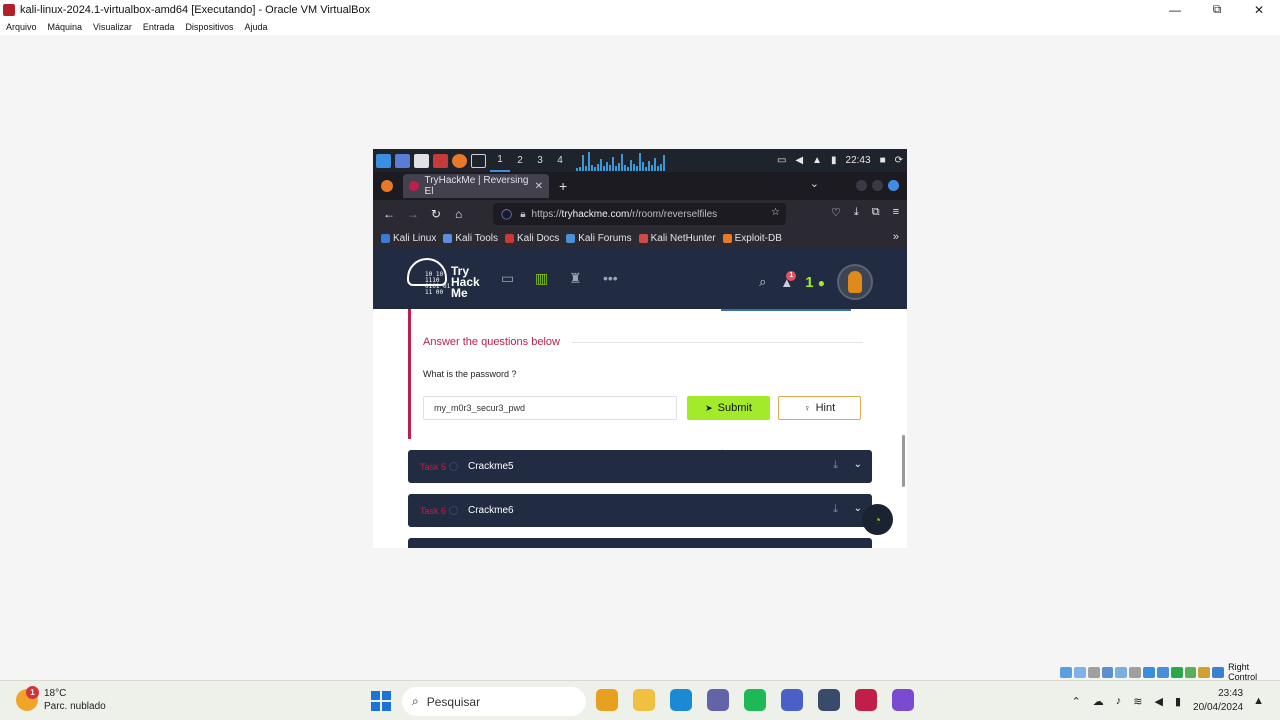 Image resolution: width=1280 pixels, height=720 pixels. Describe the element at coordinates (443, 214) in the screenshot. I see `reload-icon: ↻` at that location.